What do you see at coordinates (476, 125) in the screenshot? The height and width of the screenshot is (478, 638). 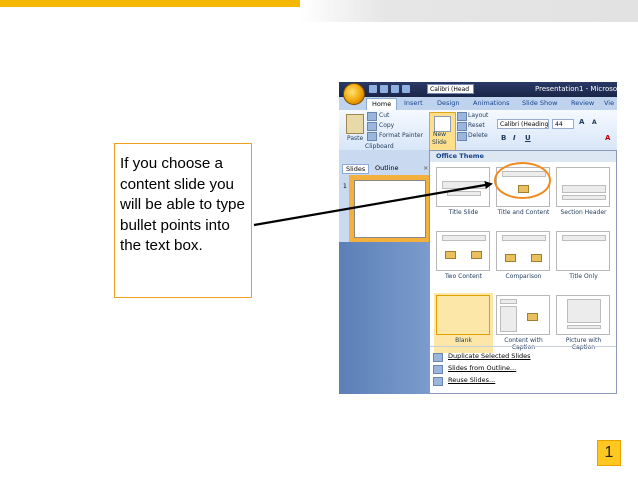 I see `reset-label: Reset` at bounding box center [476, 125].